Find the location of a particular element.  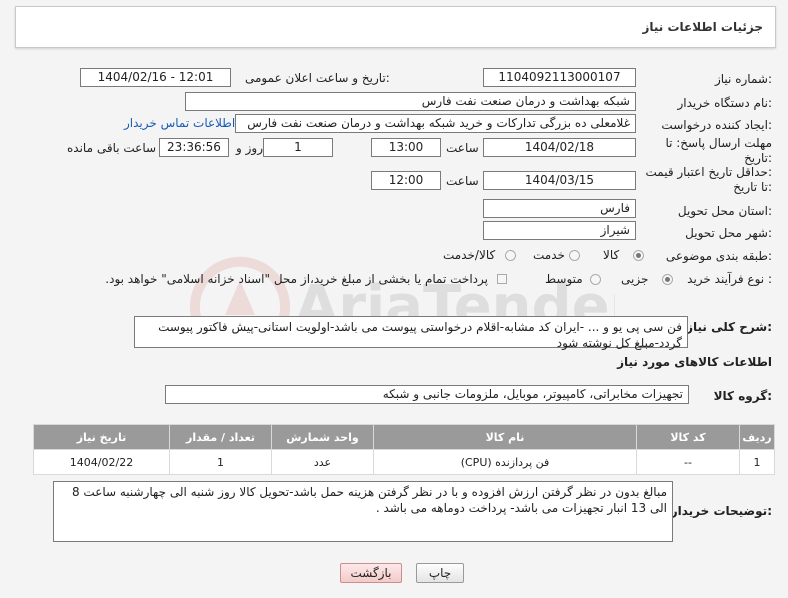

cell-name: فن پردازنده (CPU) is located at coordinates (505, 462).